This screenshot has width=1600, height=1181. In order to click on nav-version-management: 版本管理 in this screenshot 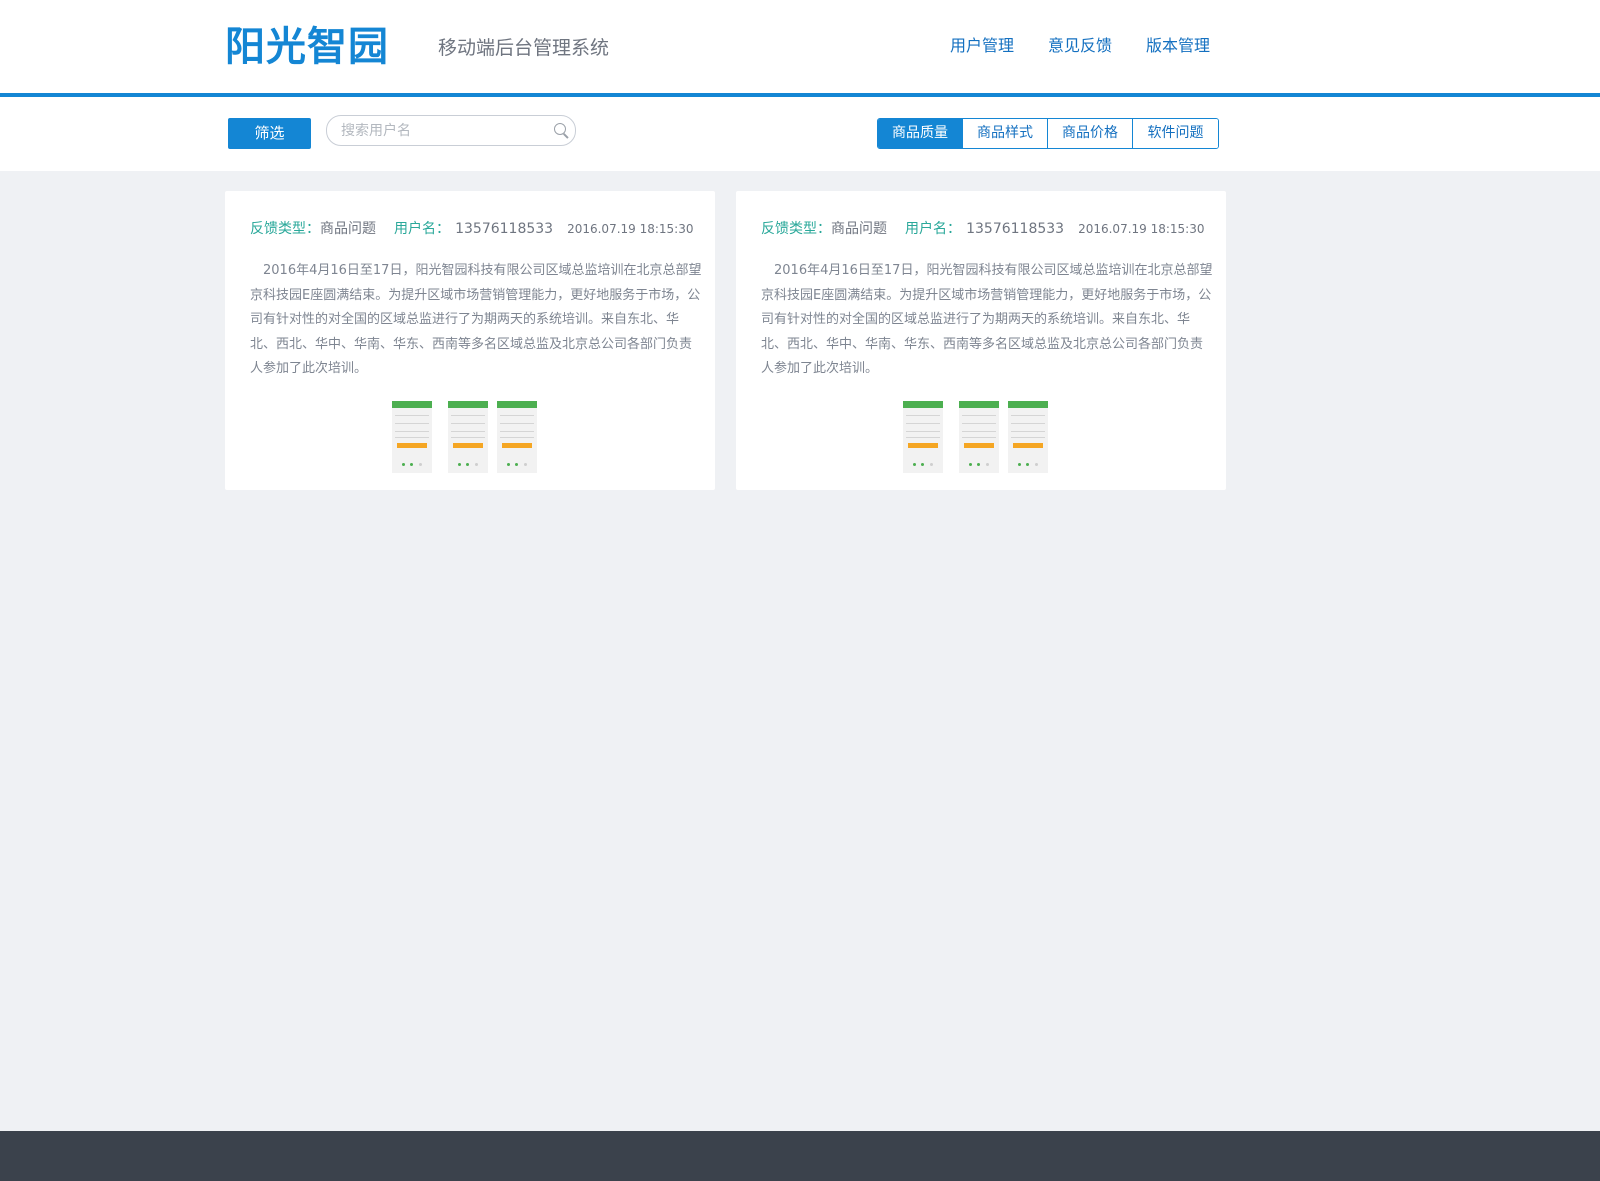, I will do `click(1178, 46)`.